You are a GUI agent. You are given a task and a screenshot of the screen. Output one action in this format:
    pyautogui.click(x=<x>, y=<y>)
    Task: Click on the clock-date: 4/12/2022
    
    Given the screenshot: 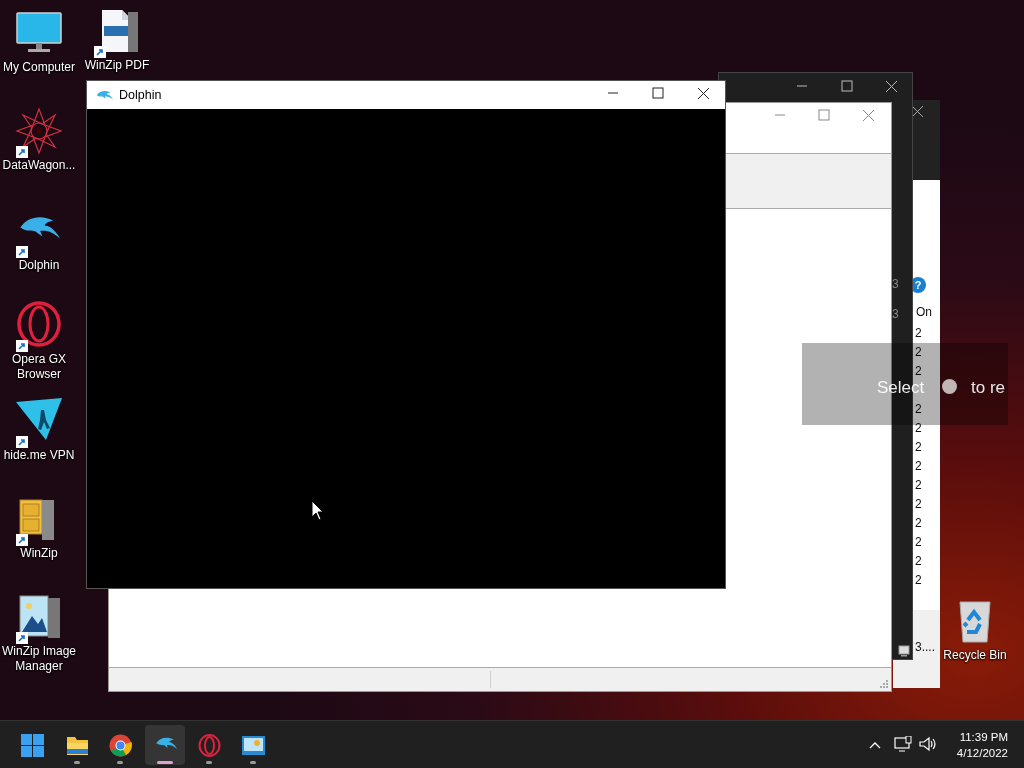 What is the action you would take?
    pyautogui.click(x=982, y=753)
    